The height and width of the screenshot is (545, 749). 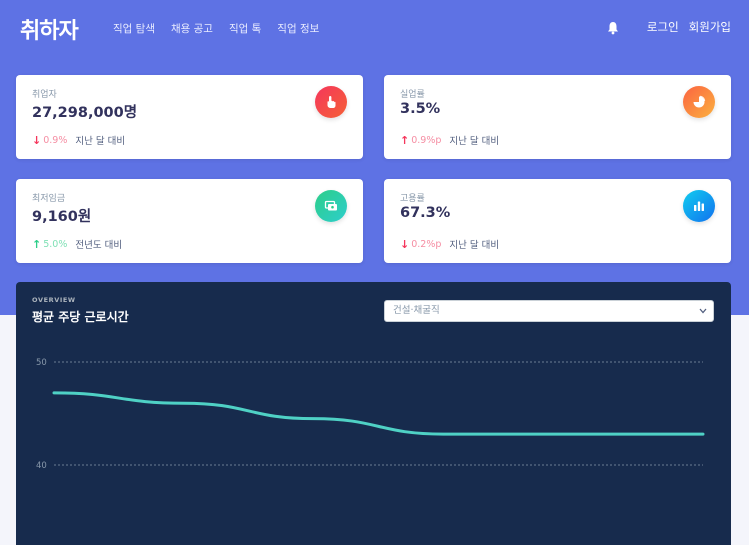 What do you see at coordinates (55, 140) in the screenshot?
I see `stat-change: 0.9%` at bounding box center [55, 140].